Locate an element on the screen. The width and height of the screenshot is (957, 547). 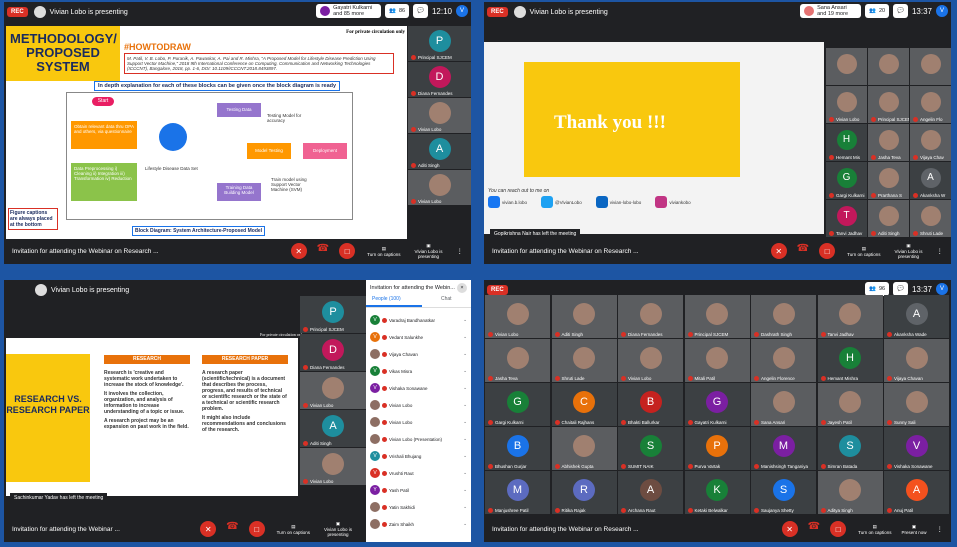
people-row: Y Yash Patil ⌄ is located at coordinates (418, 490).